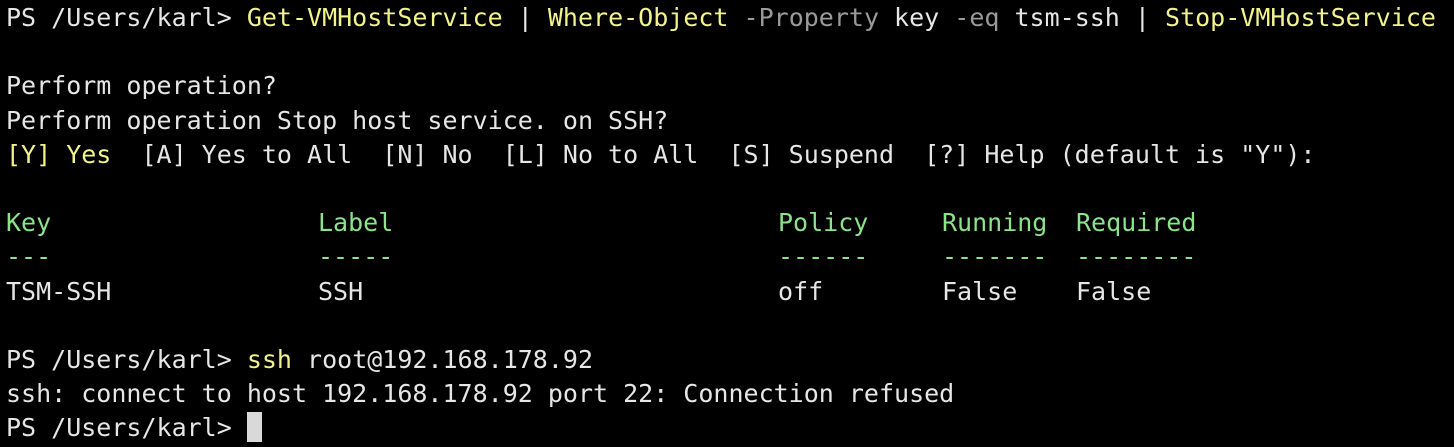  What do you see at coordinates (730, 360) in the screenshot?
I see `command-line-2: PS /Users/karl> ssh root@192.168.178.92` at bounding box center [730, 360].